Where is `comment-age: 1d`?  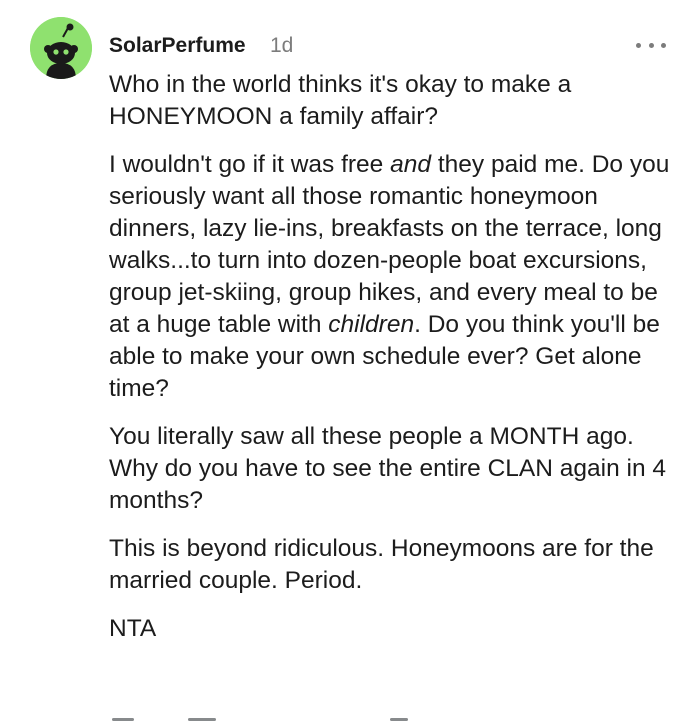 comment-age: 1d is located at coordinates (282, 45).